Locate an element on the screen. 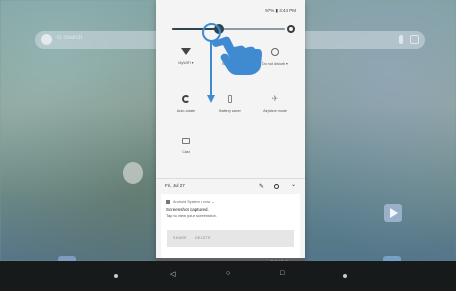  tile-label: MyWiFi ▾ is located at coordinates (186, 63).